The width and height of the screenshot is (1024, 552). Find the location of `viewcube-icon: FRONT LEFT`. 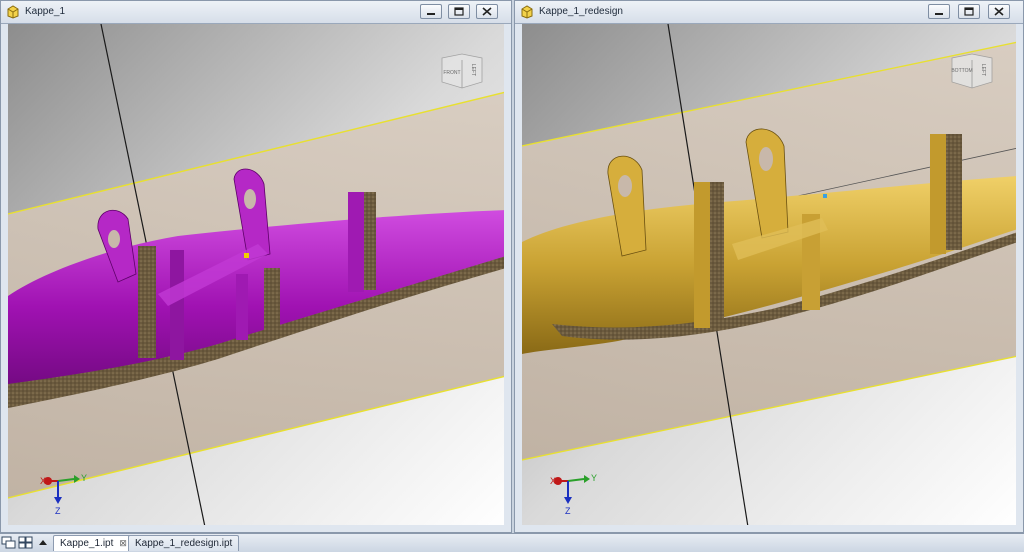

viewcube-icon: FRONT LEFT is located at coordinates (461, 70).